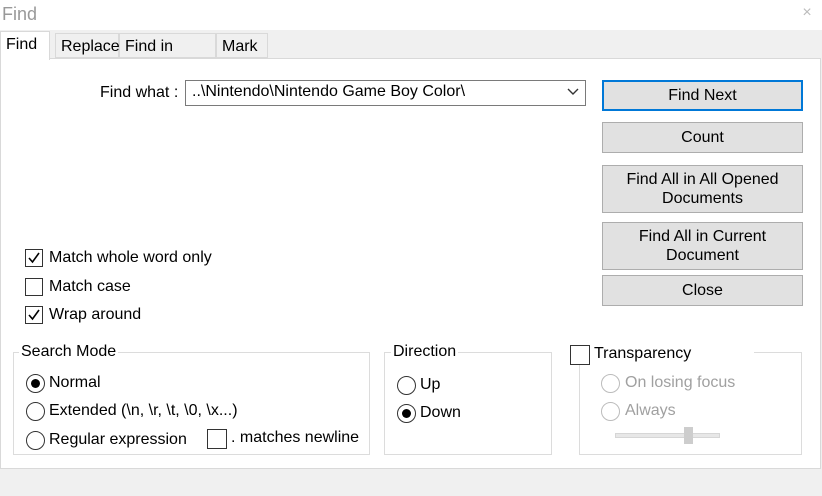 This screenshot has height=496, width=822. I want to click on close-button: Close, so click(702, 290).